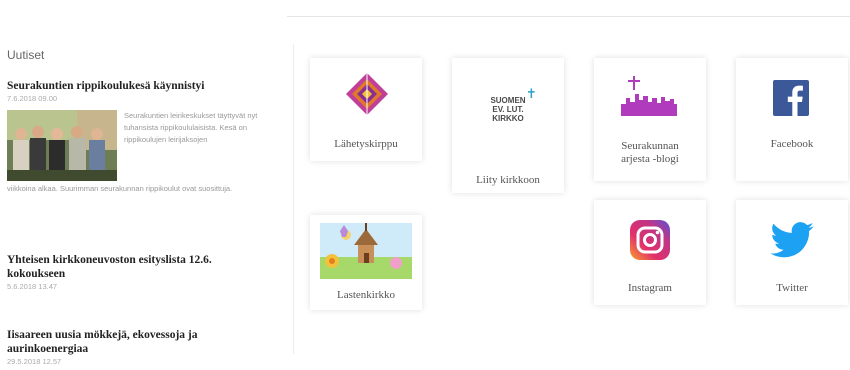  Describe the element at coordinates (792, 119) in the screenshot. I see `tile-facebook: Facebook` at that location.